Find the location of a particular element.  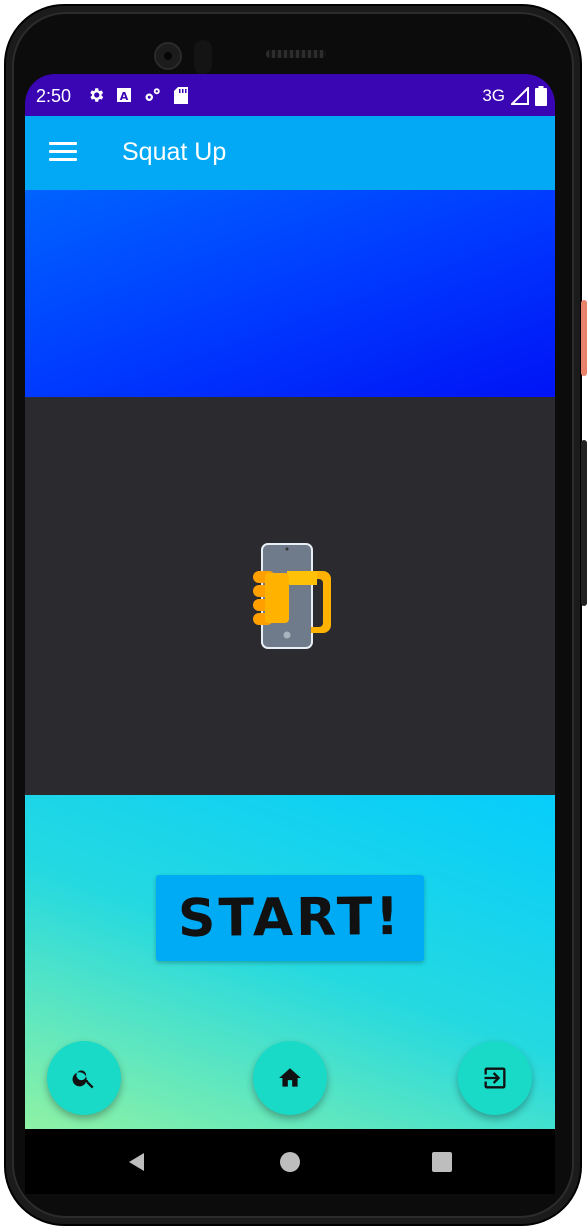

battery-icon is located at coordinates (541, 96).